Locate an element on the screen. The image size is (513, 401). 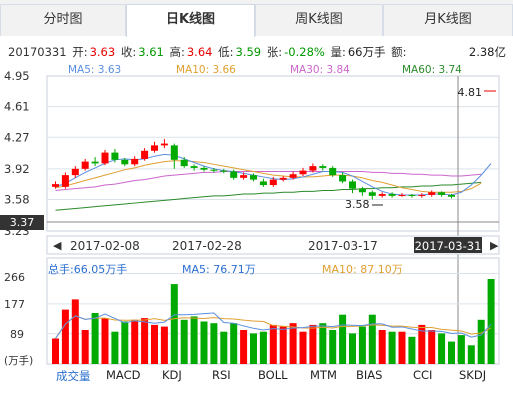
cursor-date: 2017-03-31 is located at coordinates (448, 246).